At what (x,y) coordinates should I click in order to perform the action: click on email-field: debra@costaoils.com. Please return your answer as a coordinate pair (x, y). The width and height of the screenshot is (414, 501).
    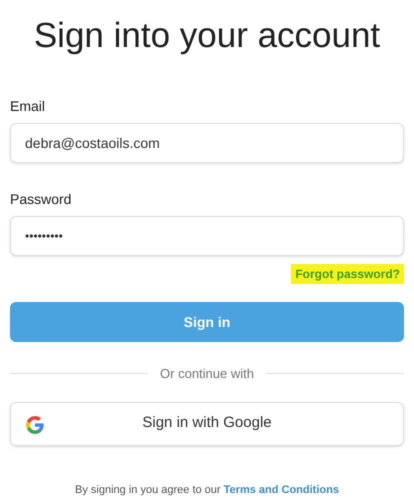
    Looking at the image, I should click on (207, 143).